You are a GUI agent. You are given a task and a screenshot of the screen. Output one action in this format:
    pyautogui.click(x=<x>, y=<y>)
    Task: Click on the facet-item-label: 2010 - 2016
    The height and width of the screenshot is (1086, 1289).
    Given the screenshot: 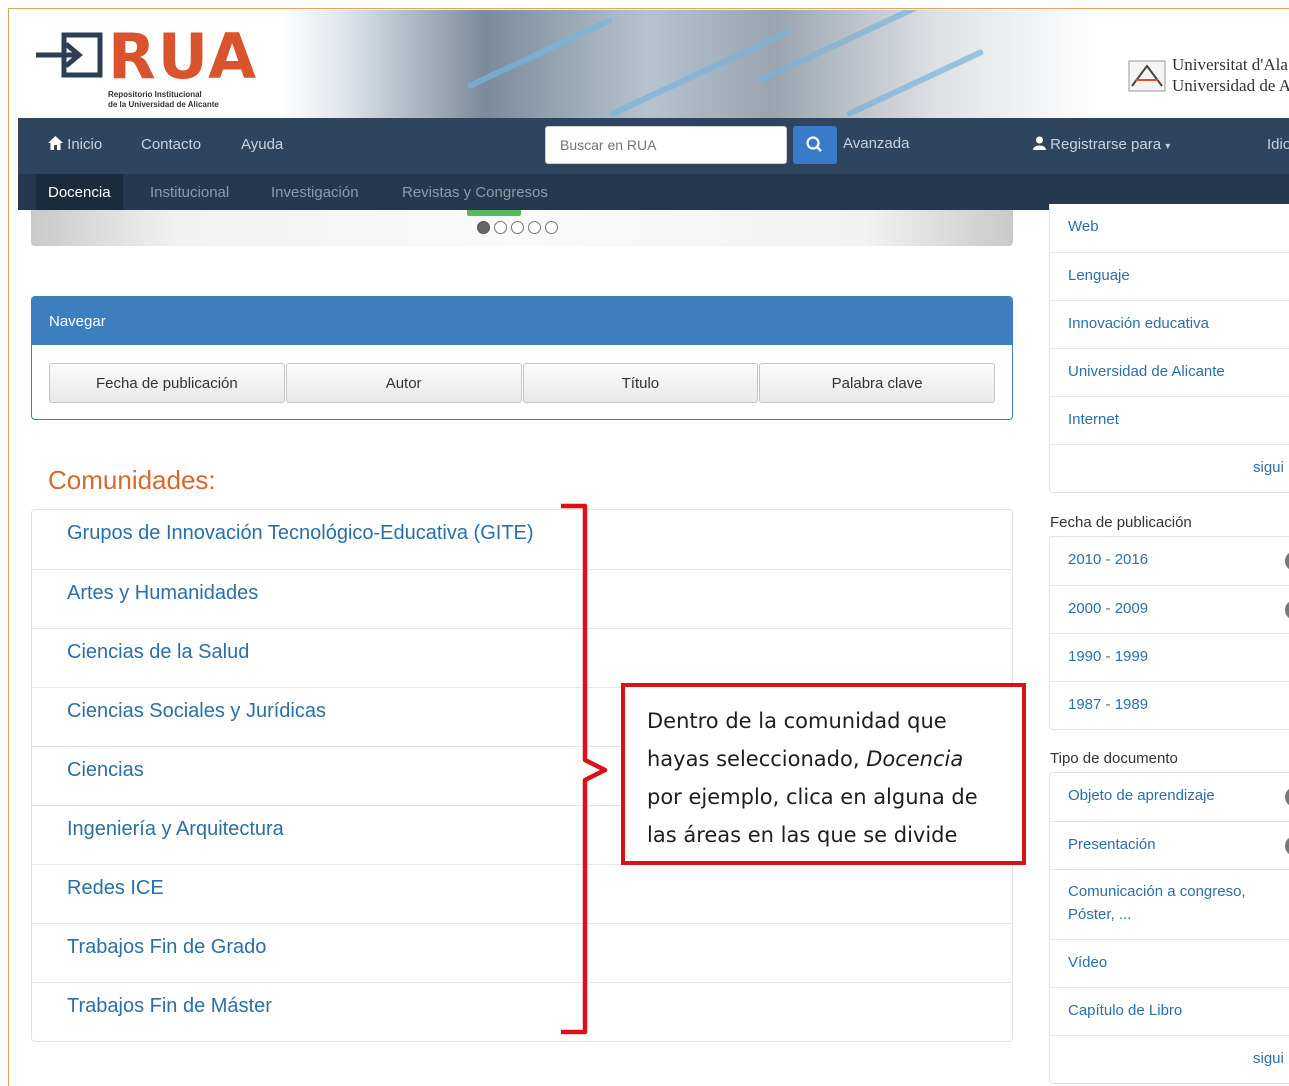 What is the action you would take?
    pyautogui.click(x=1108, y=559)
    